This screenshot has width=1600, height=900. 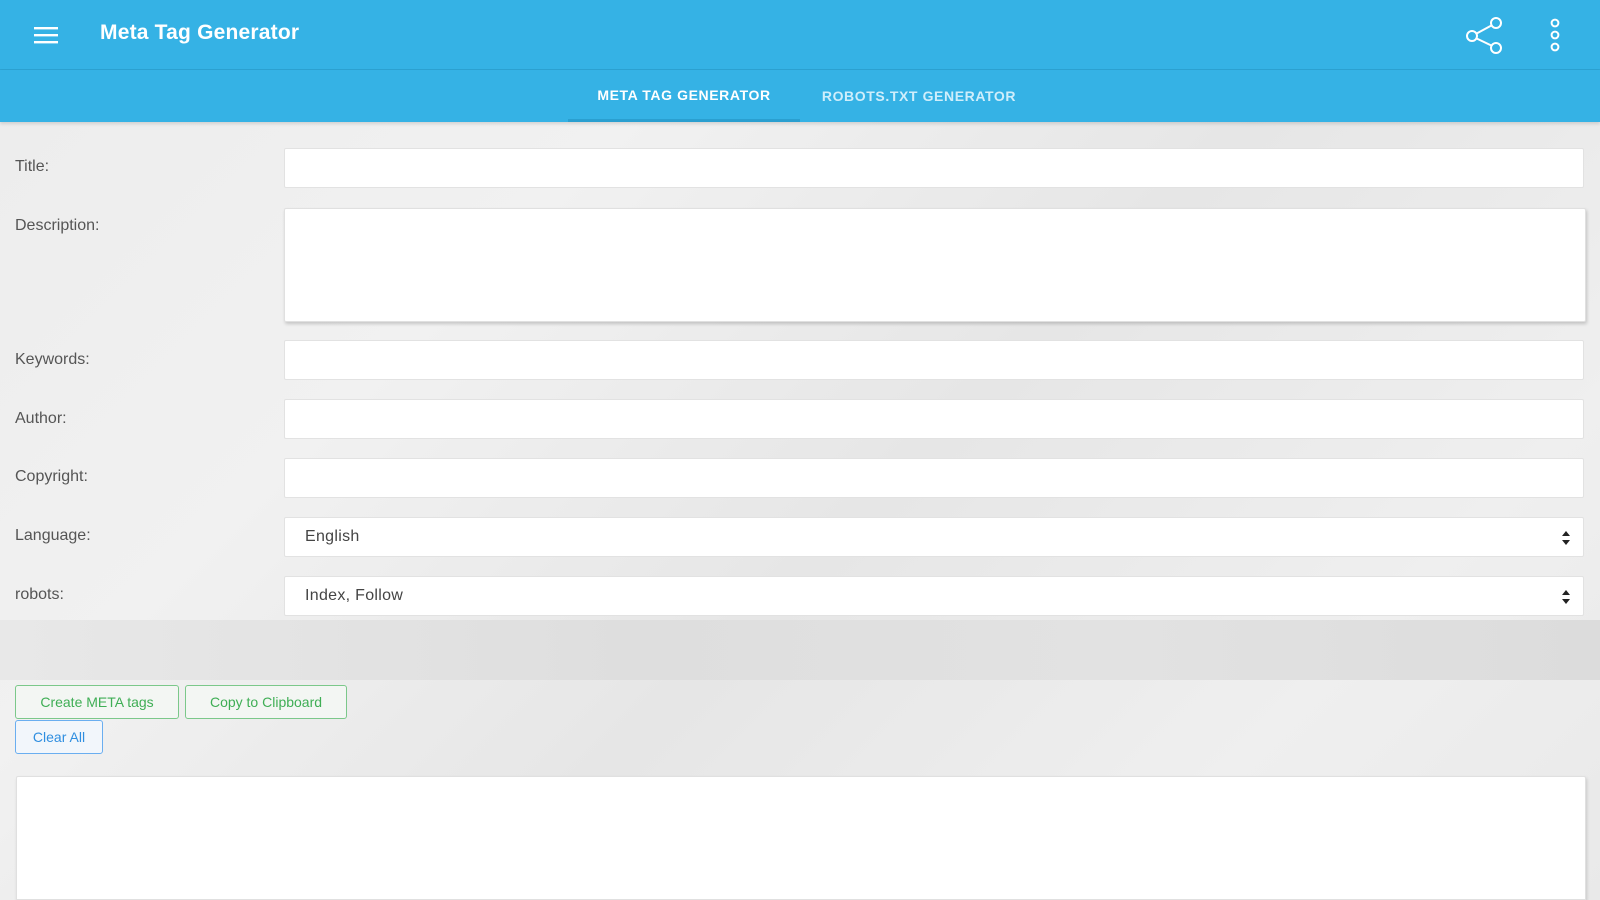 I want to click on clear-all-button: Clear All, so click(x=59, y=737).